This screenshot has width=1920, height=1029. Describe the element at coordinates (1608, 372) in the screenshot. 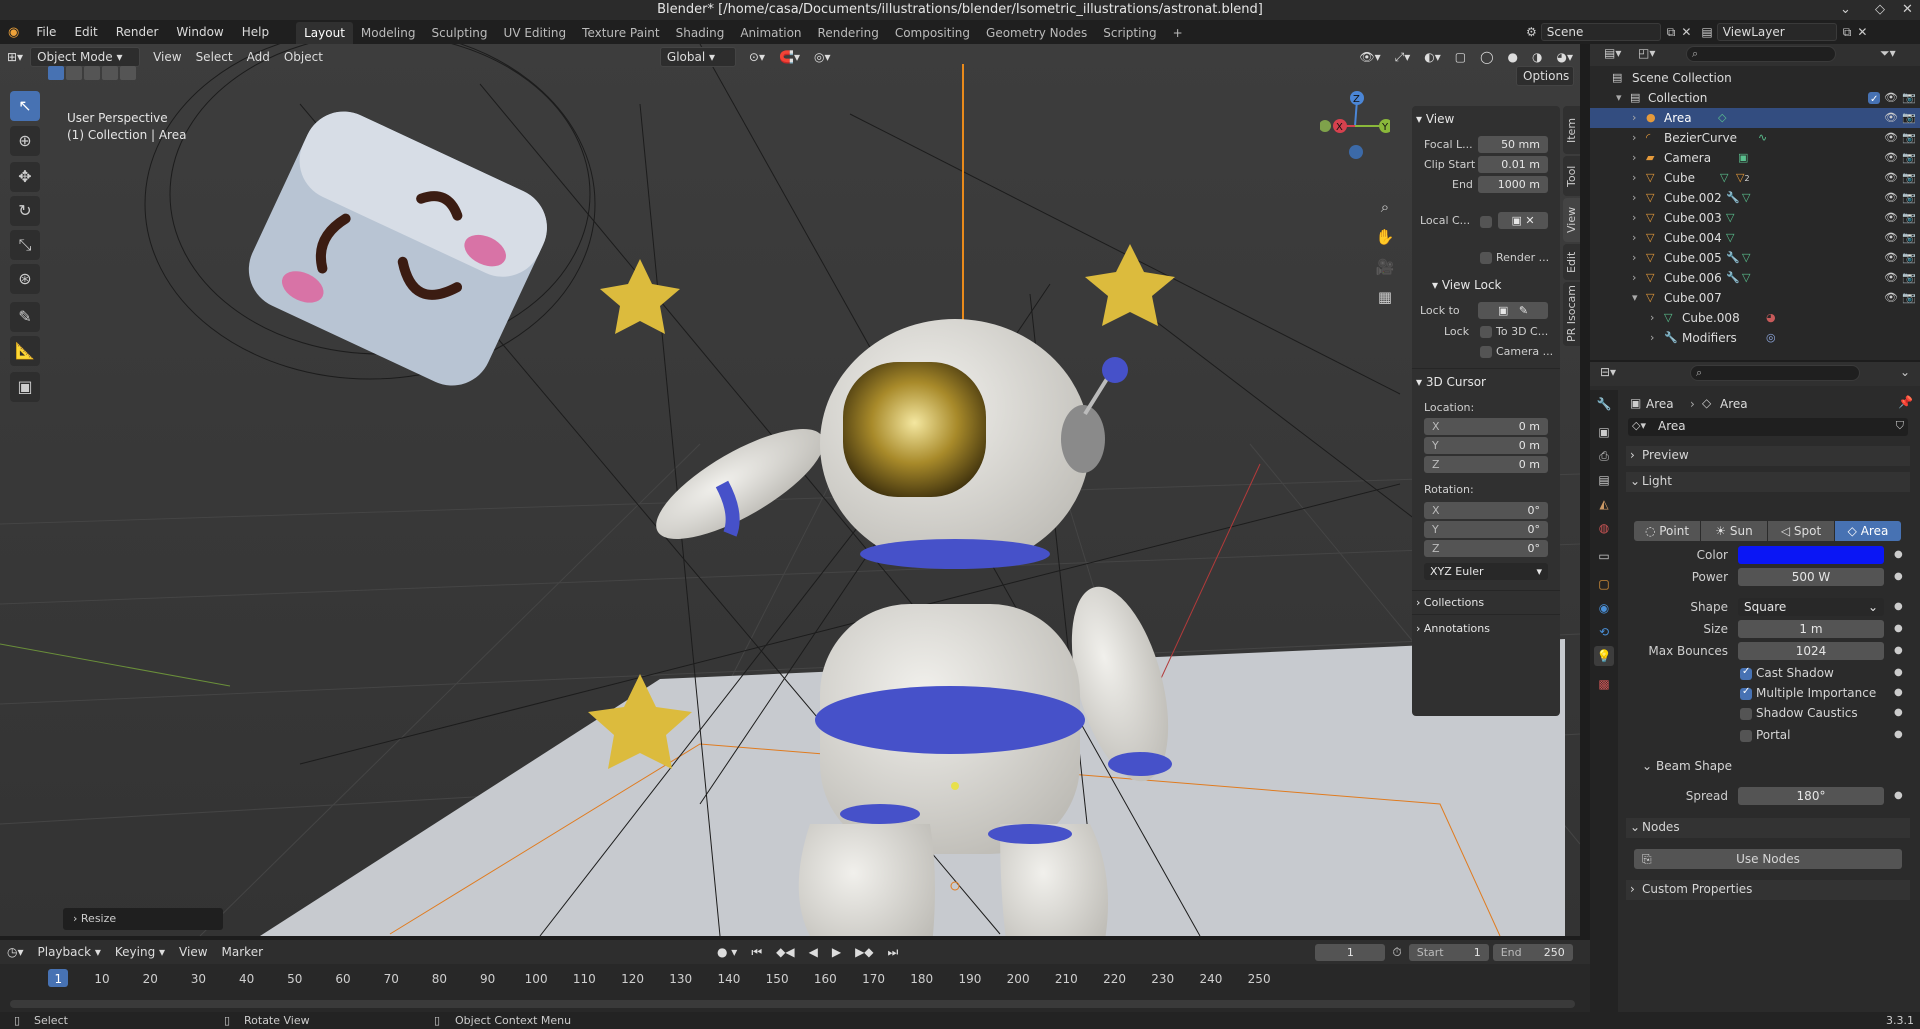

I see `properties-editor-icon: ⊟▾` at that location.